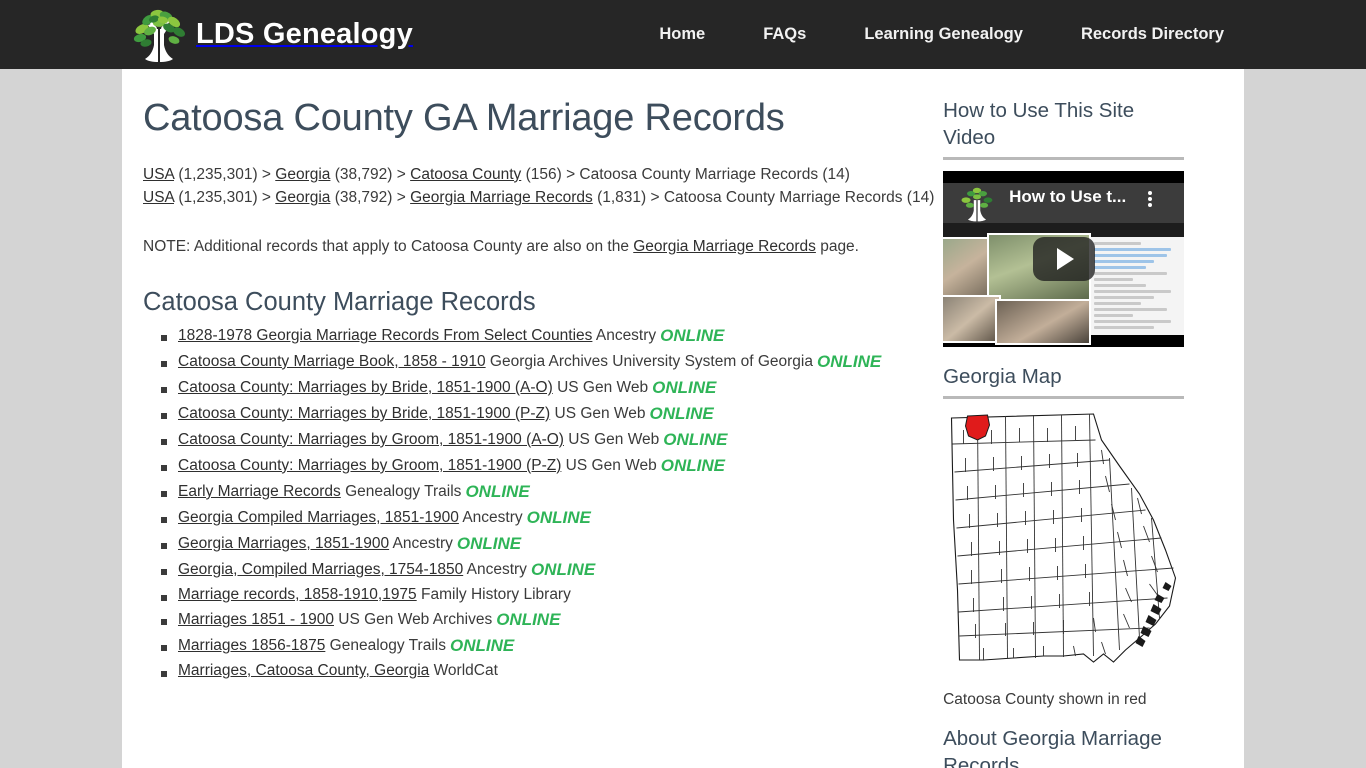 The image size is (1366, 768). Describe the element at coordinates (837, 246) in the screenshot. I see `note-suffix: page.` at that location.